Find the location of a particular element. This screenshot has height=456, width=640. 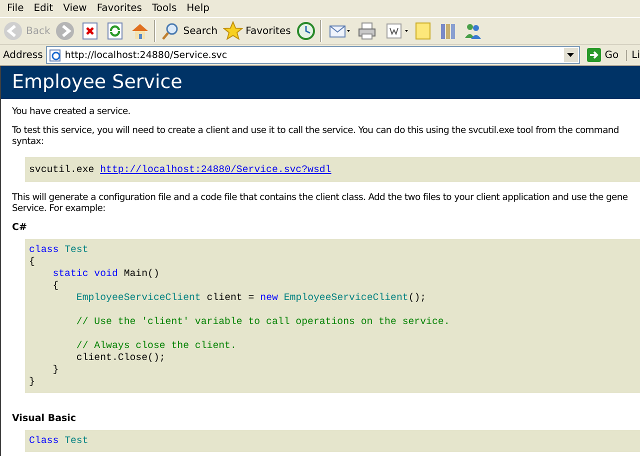

printer-icon is located at coordinates (366, 31).